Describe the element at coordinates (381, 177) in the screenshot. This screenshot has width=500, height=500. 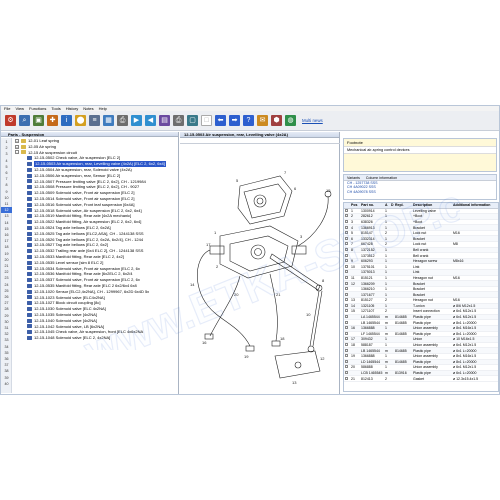
I see `column-info-tab: Column information` at that location.